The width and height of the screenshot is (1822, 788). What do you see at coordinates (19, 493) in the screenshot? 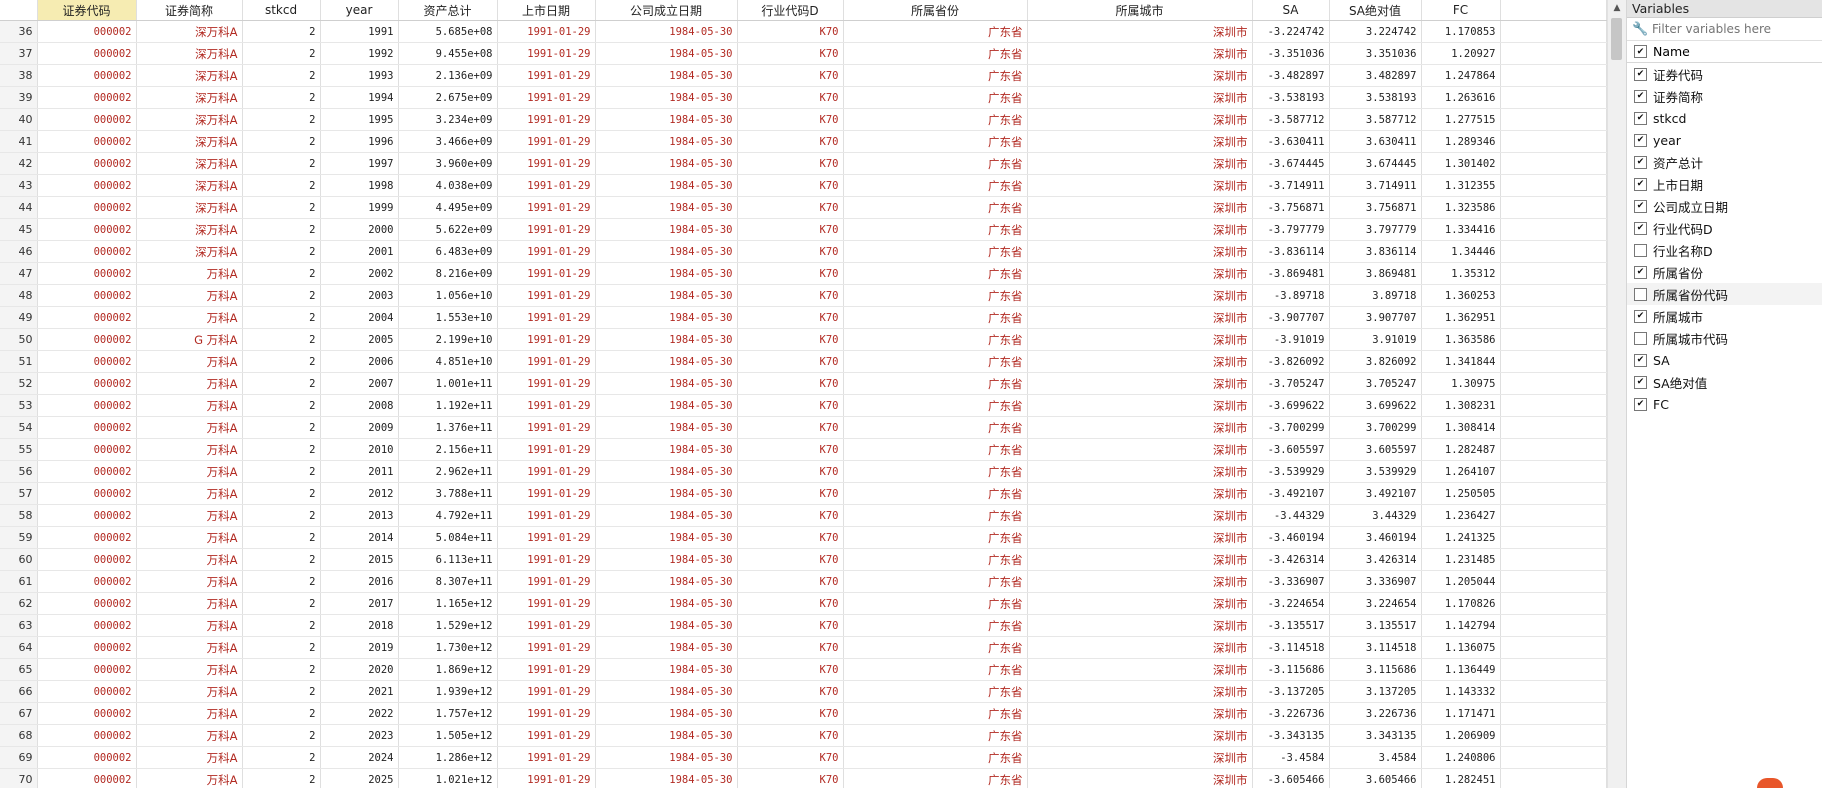
I see `row-number: 57` at bounding box center [19, 493].